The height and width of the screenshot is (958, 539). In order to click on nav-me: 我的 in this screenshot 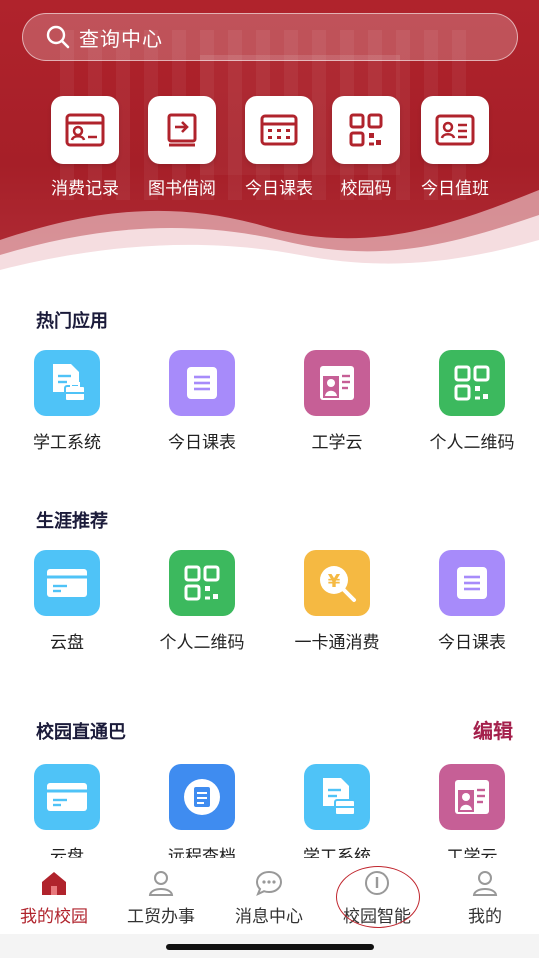, I will do `click(485, 897)`.